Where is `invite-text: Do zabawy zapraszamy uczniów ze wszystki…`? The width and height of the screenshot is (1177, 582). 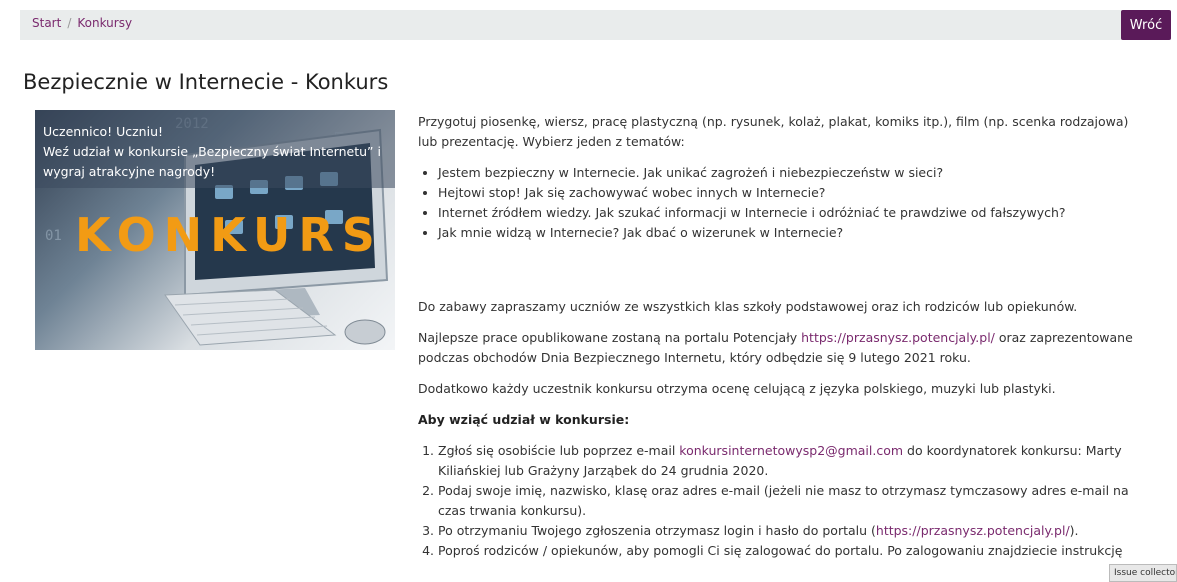
invite-text: Do zabawy zapraszamy uczniów ze wszystki… is located at coordinates (748, 306).